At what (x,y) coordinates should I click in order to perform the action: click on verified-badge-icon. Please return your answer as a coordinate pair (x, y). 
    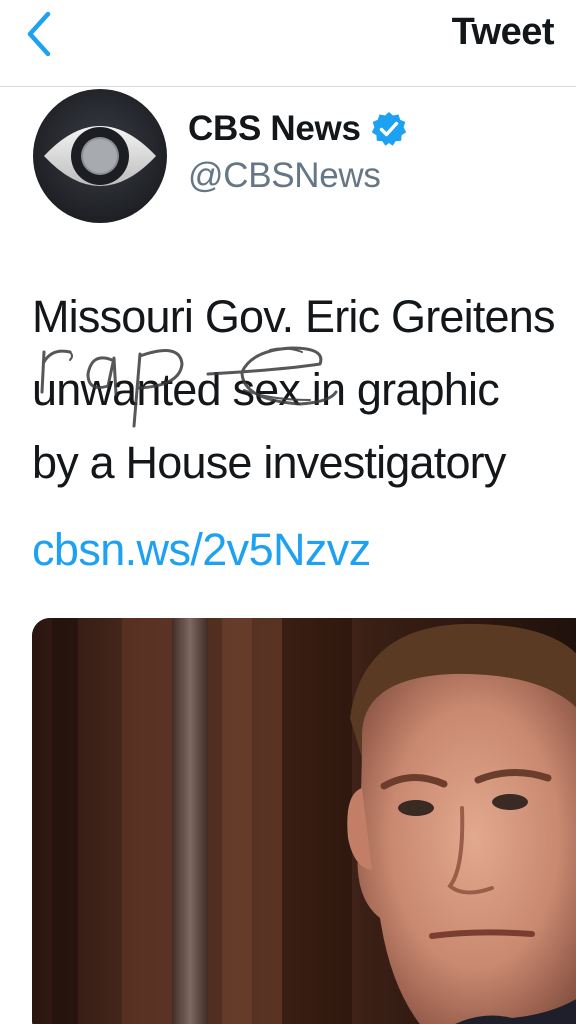
    Looking at the image, I should click on (388, 129).